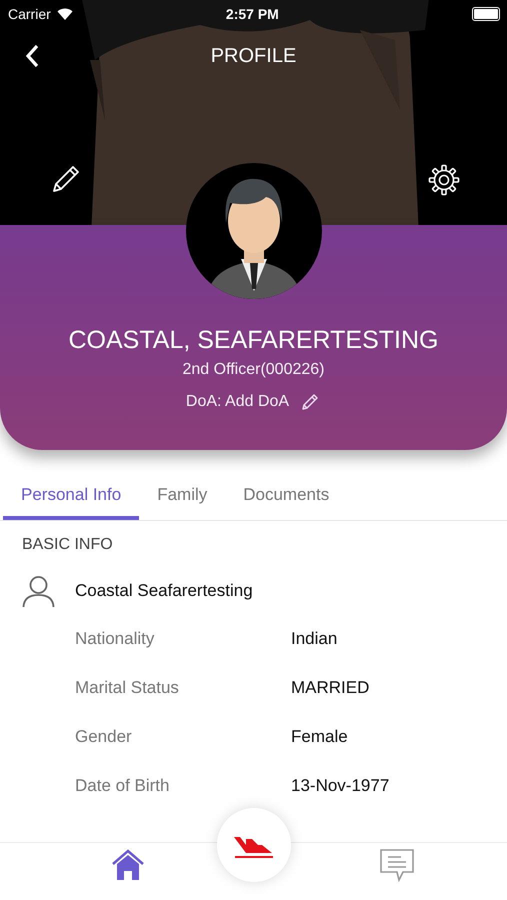 The height and width of the screenshot is (900, 507). Describe the element at coordinates (253, 340) in the screenshot. I see `profile-name: COASTAL, SEAFARERTESTING` at that location.